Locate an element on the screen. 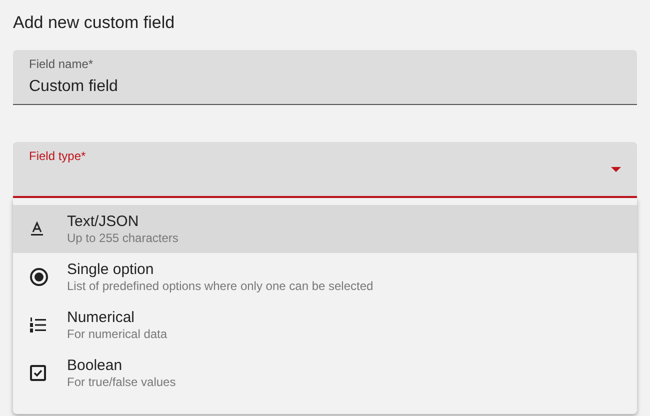  option-description: List of predefined options where only one can be selected is located at coordinates (220, 285).